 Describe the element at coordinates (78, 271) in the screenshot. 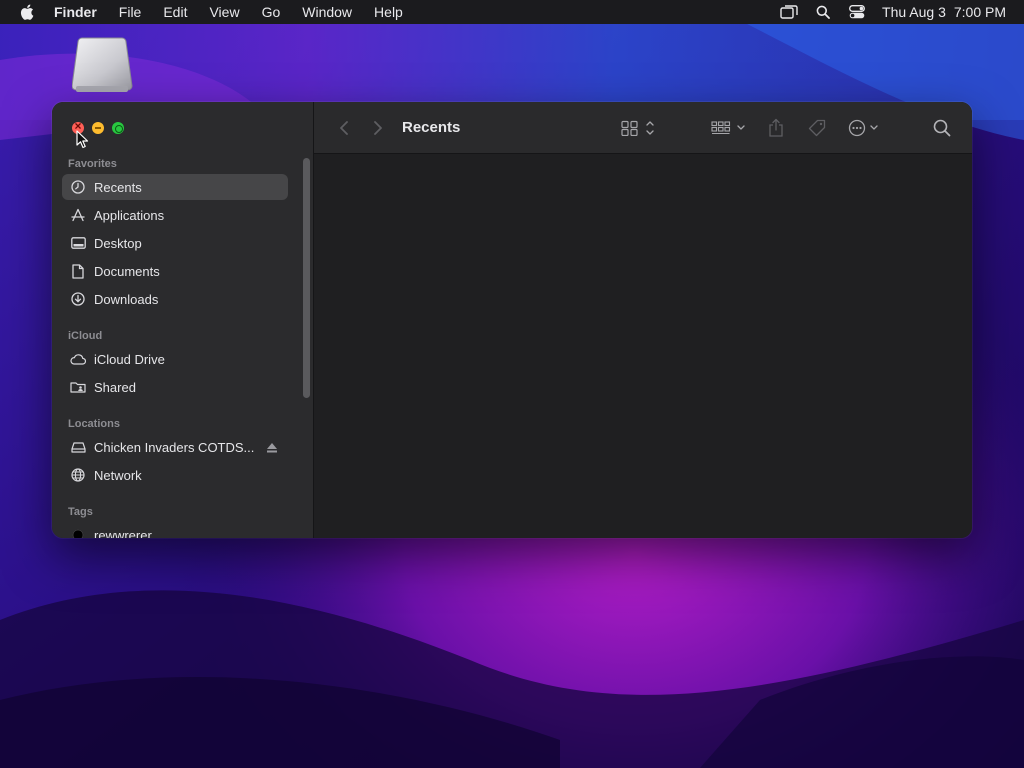

I see `document-icon` at that location.